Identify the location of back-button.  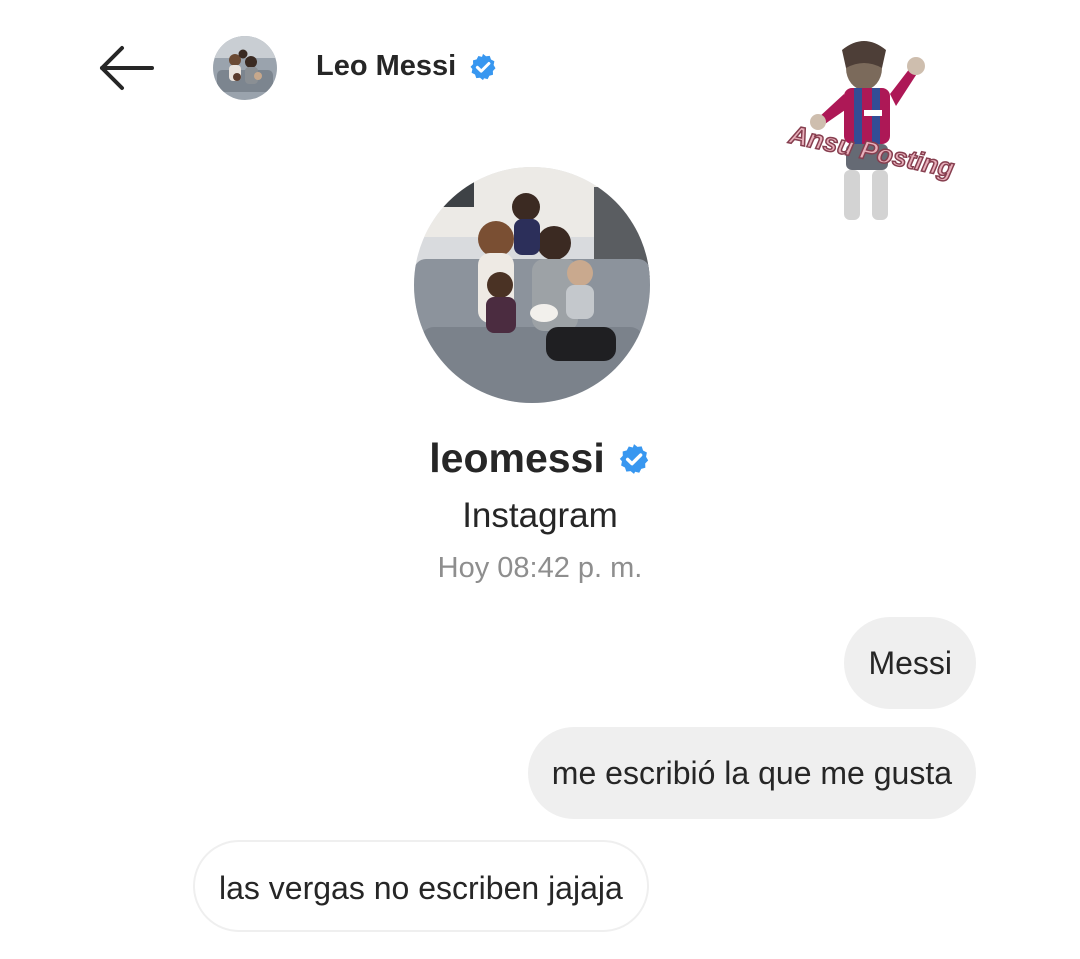
(127, 68).